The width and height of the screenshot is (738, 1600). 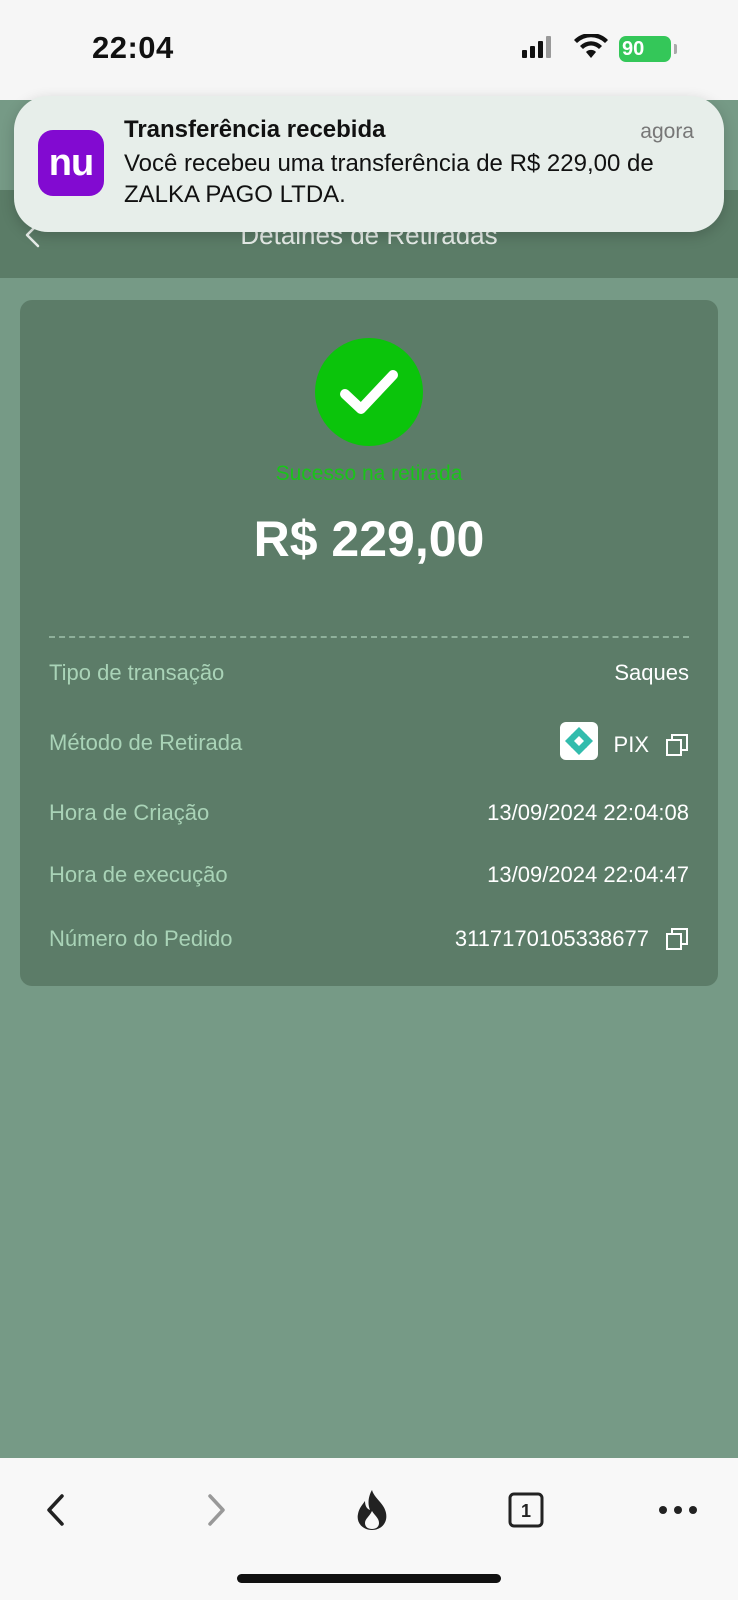 I want to click on status-time: 22:04, so click(x=133, y=47).